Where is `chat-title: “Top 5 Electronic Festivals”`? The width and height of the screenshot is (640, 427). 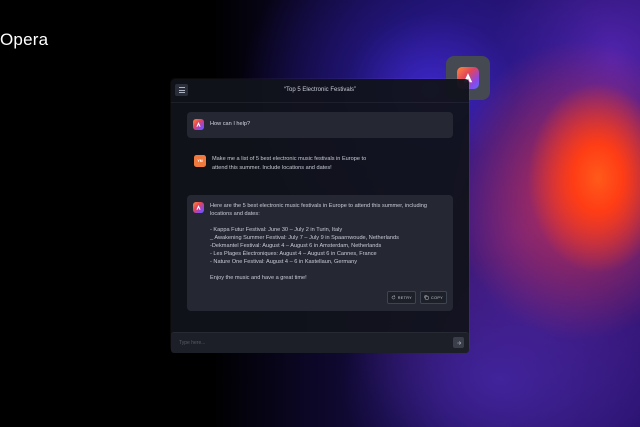
chat-title: “Top 5 Electronic Festivals” is located at coordinates (320, 90).